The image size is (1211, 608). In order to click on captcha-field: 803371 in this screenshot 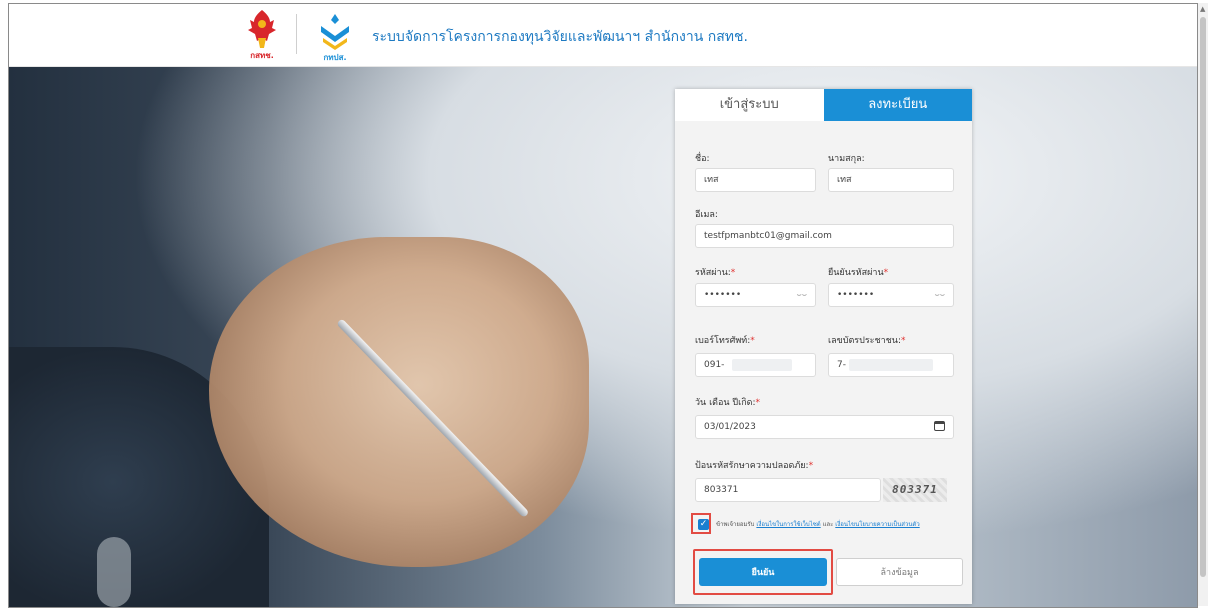, I will do `click(788, 490)`.